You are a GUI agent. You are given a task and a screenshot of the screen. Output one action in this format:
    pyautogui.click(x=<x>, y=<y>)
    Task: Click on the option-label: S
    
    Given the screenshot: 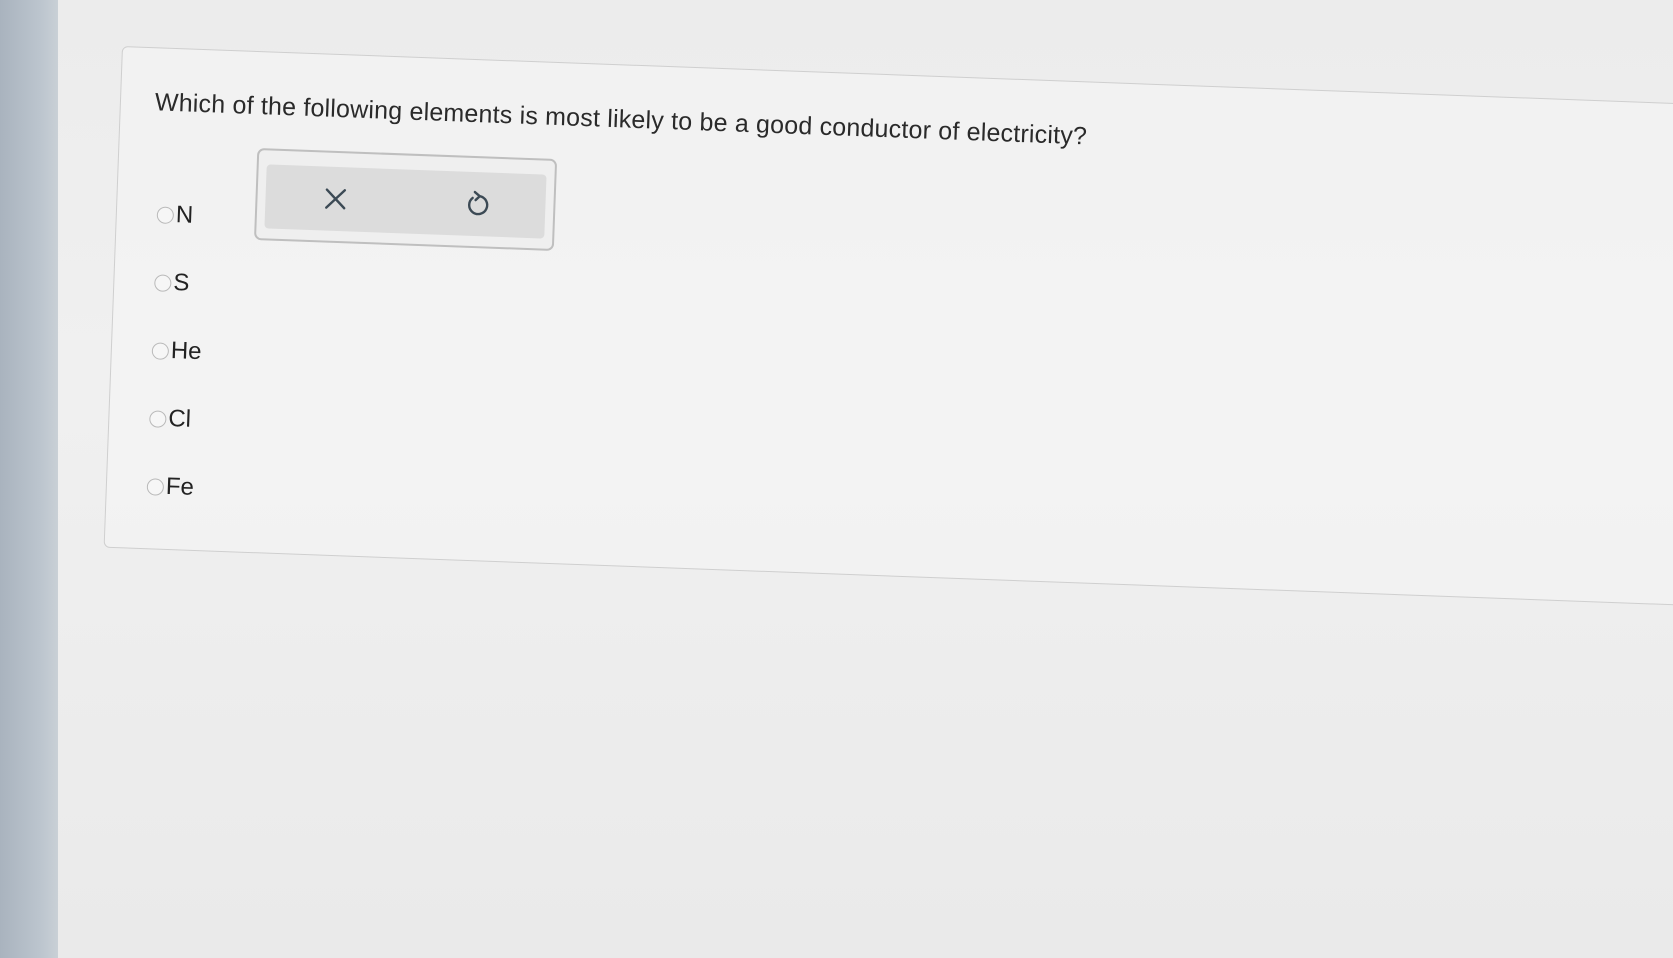 What is the action you would take?
    pyautogui.click(x=181, y=283)
    